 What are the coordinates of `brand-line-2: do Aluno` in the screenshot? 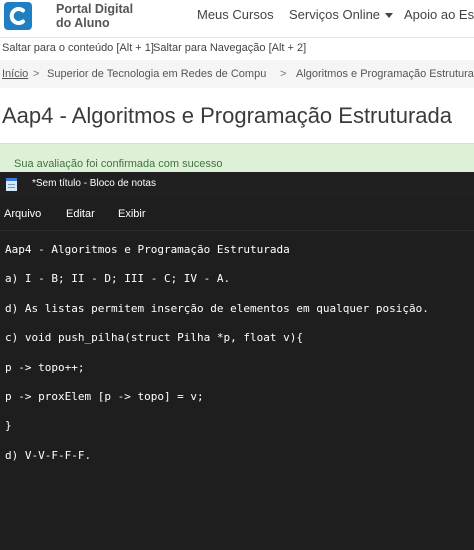 It's located at (83, 23).